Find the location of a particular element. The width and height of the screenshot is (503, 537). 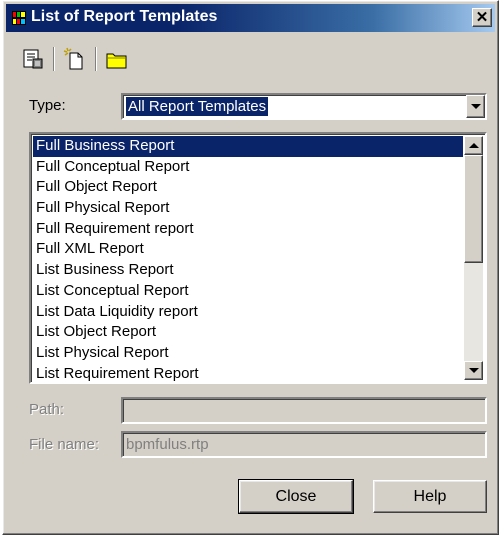

arrow-down-icon is located at coordinates (473, 370).